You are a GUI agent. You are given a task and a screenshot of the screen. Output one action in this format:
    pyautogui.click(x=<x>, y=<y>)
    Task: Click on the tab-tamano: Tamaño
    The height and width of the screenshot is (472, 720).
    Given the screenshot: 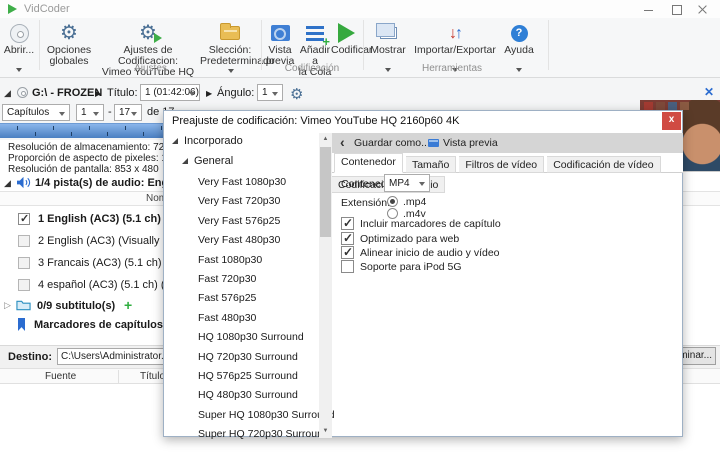 What is the action you would take?
    pyautogui.click(x=431, y=164)
    